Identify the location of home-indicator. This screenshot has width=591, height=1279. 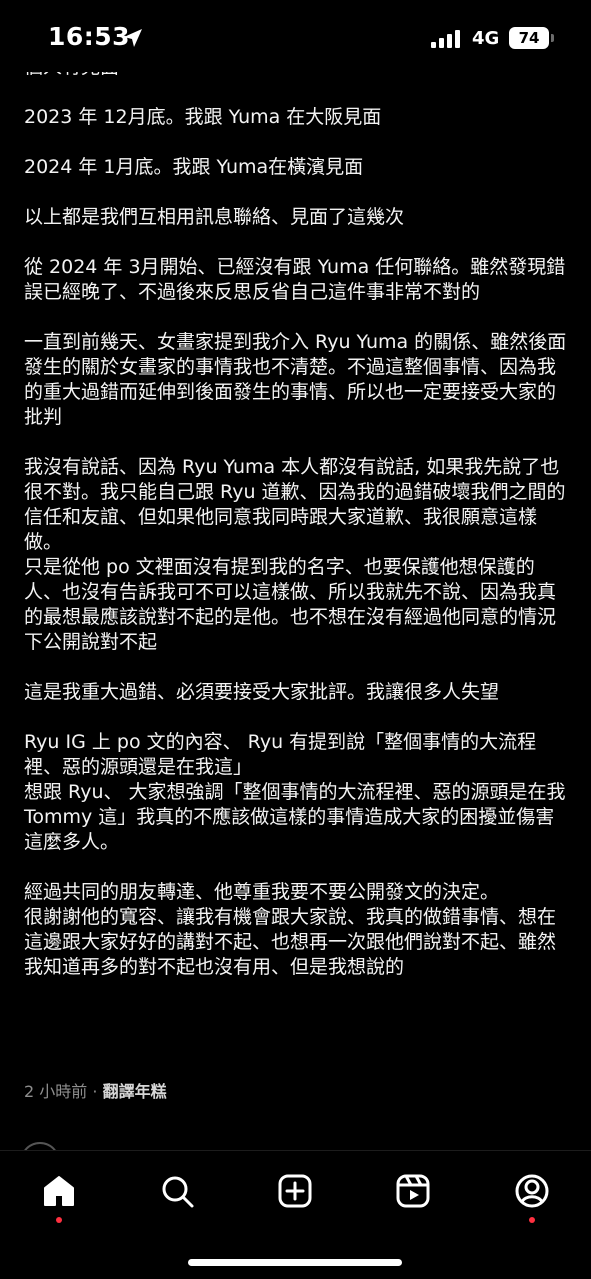
(295, 1262).